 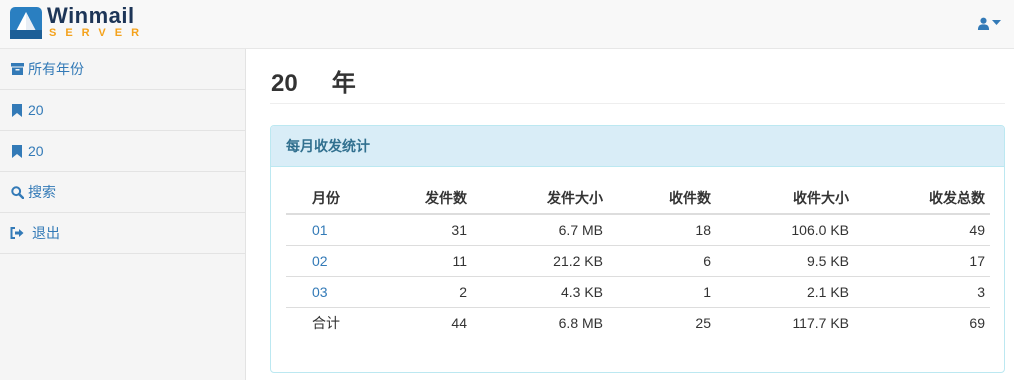 What do you see at coordinates (422, 292) in the screenshot?
I see `sent-count-cell: 2` at bounding box center [422, 292].